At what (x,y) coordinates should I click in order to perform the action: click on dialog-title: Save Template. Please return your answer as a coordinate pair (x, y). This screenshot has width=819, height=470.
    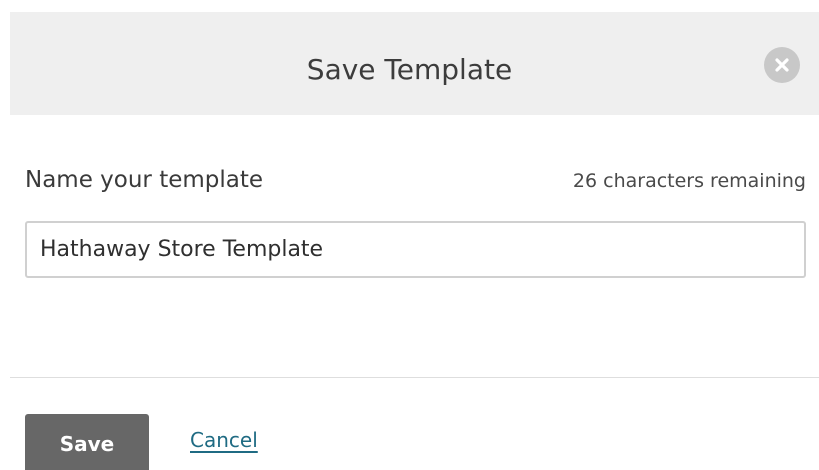
    Looking at the image, I should click on (409, 69).